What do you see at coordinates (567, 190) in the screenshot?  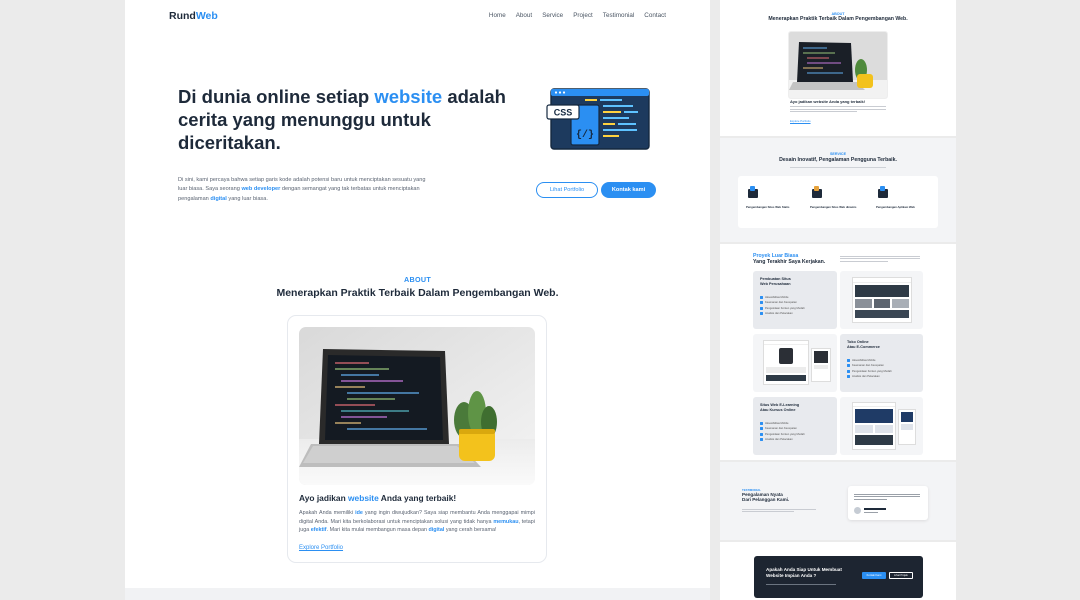 I see `view-portfolio-button: Lihat Portfolio` at bounding box center [567, 190].